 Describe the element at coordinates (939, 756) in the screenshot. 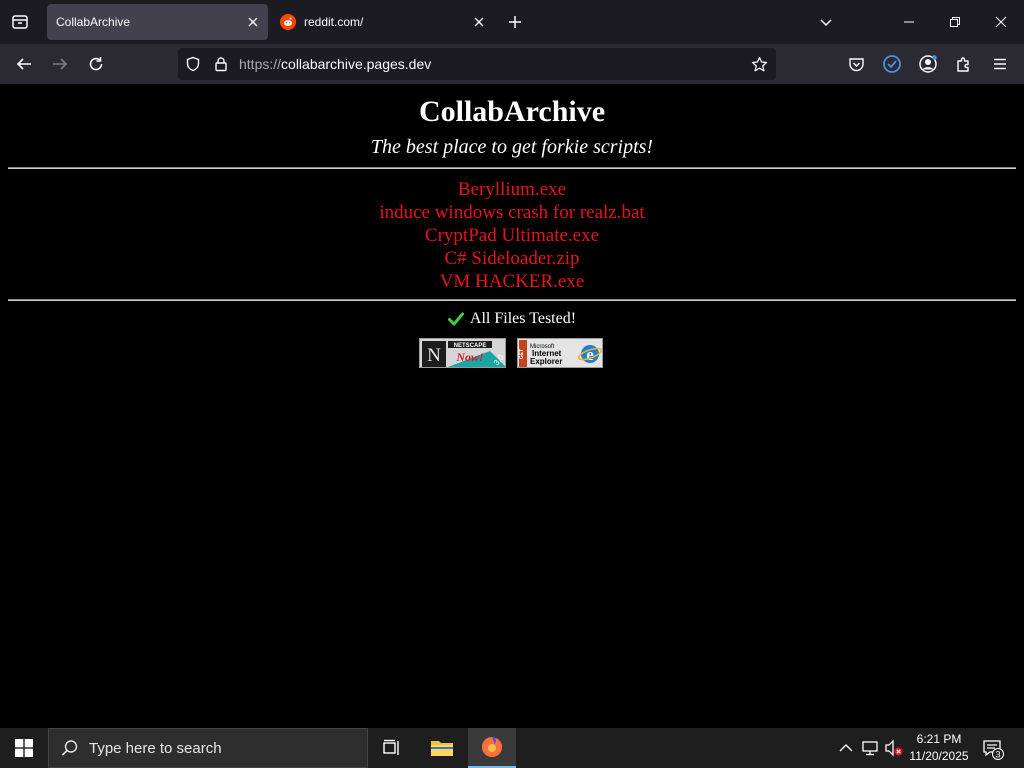

I see `clock-date: 11/20/2025` at that location.